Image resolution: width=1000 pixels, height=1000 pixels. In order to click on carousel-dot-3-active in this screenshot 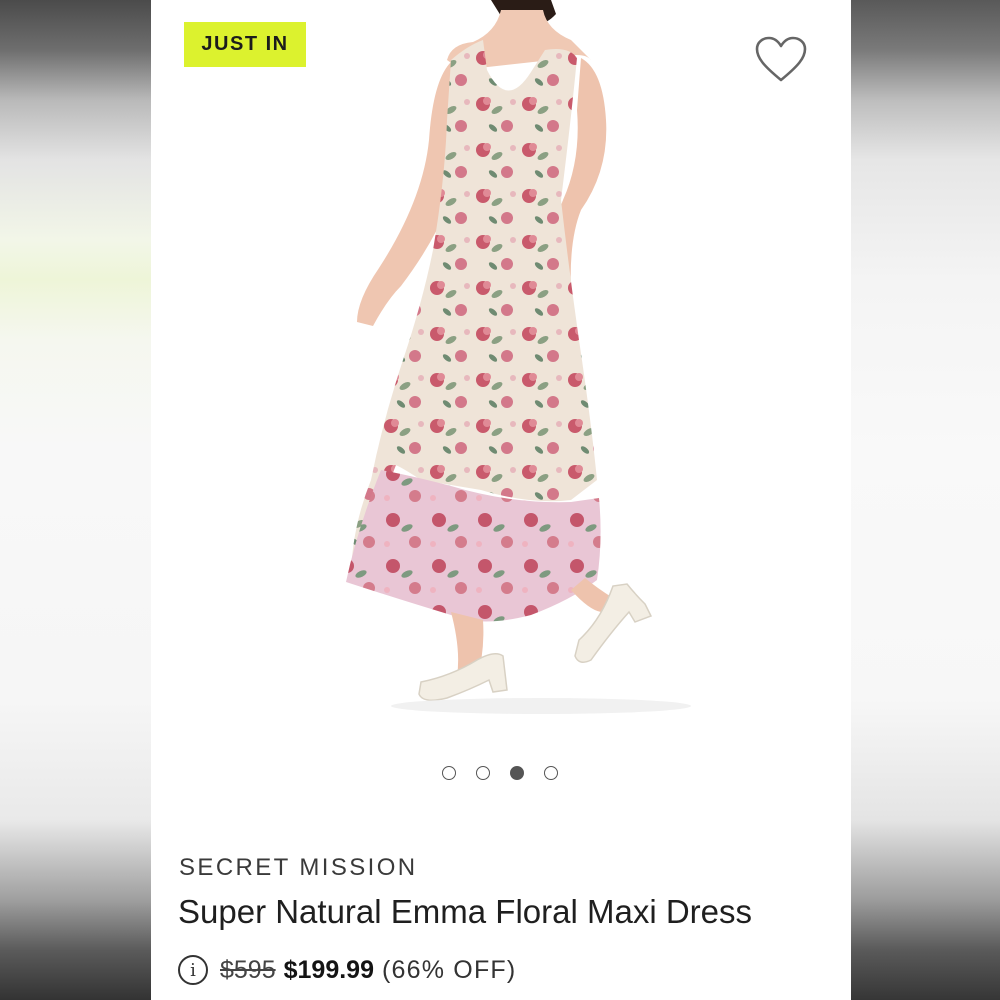, I will do `click(517, 773)`.